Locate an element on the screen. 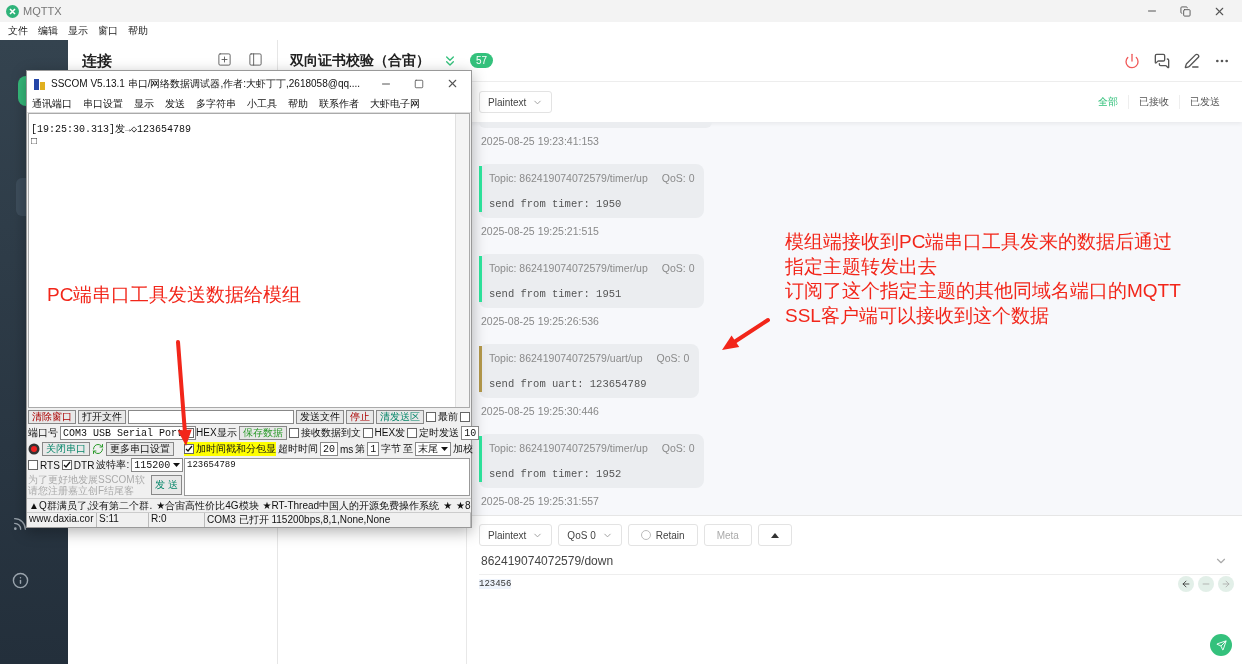  power-icon is located at coordinates (1132, 60).